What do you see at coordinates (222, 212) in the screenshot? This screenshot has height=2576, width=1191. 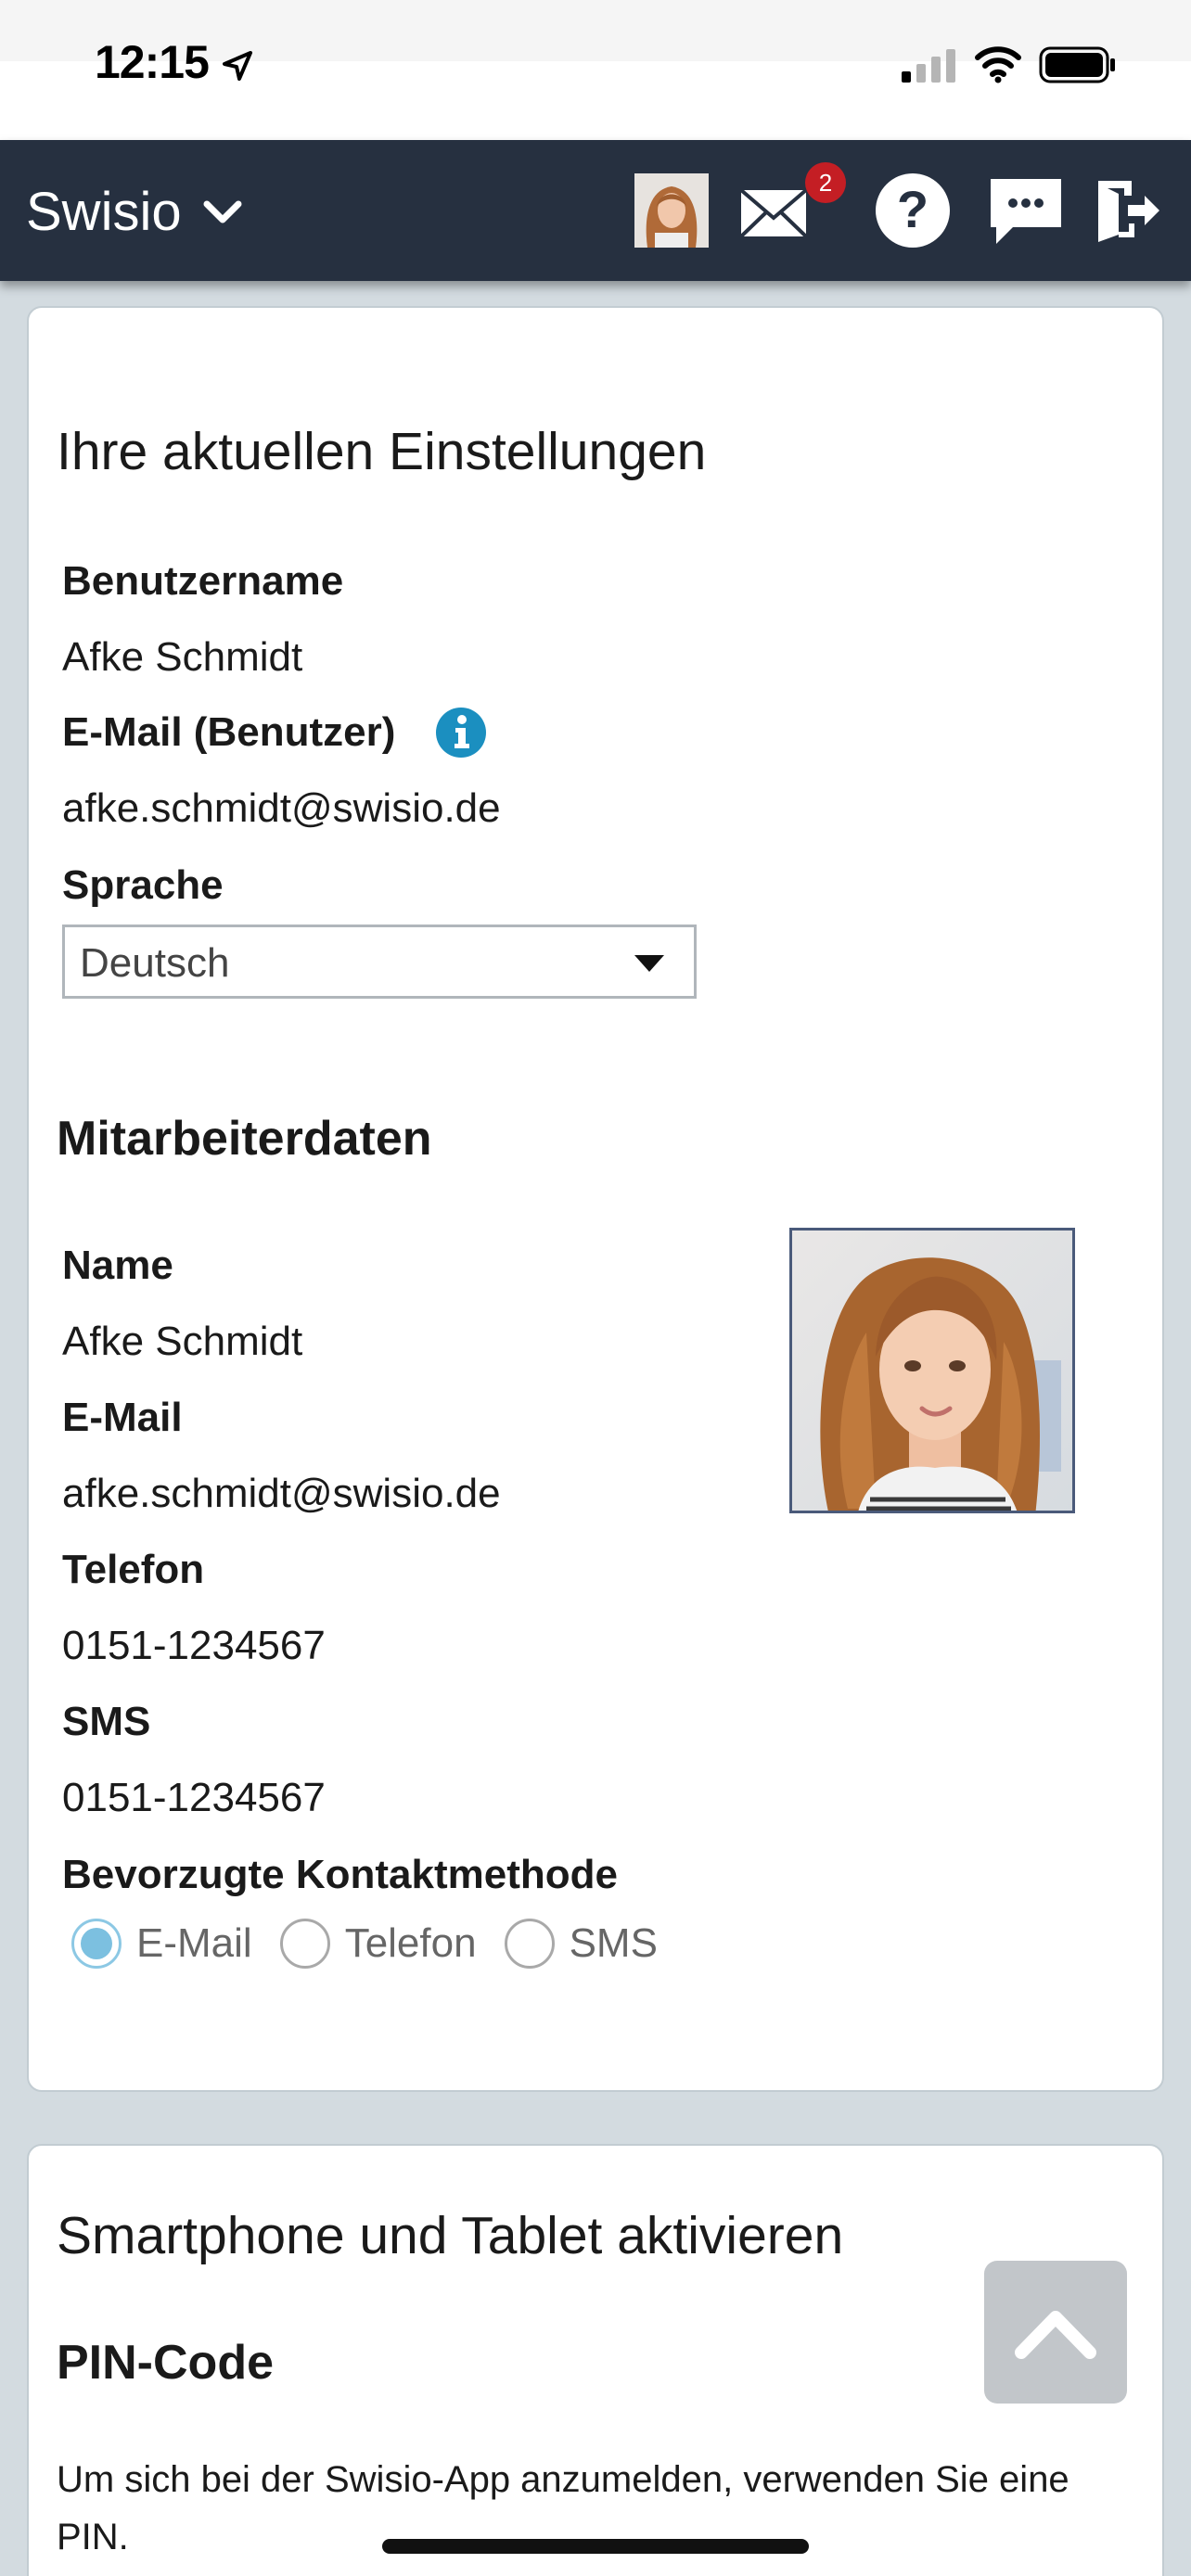 I see `chevron-down-icon` at bounding box center [222, 212].